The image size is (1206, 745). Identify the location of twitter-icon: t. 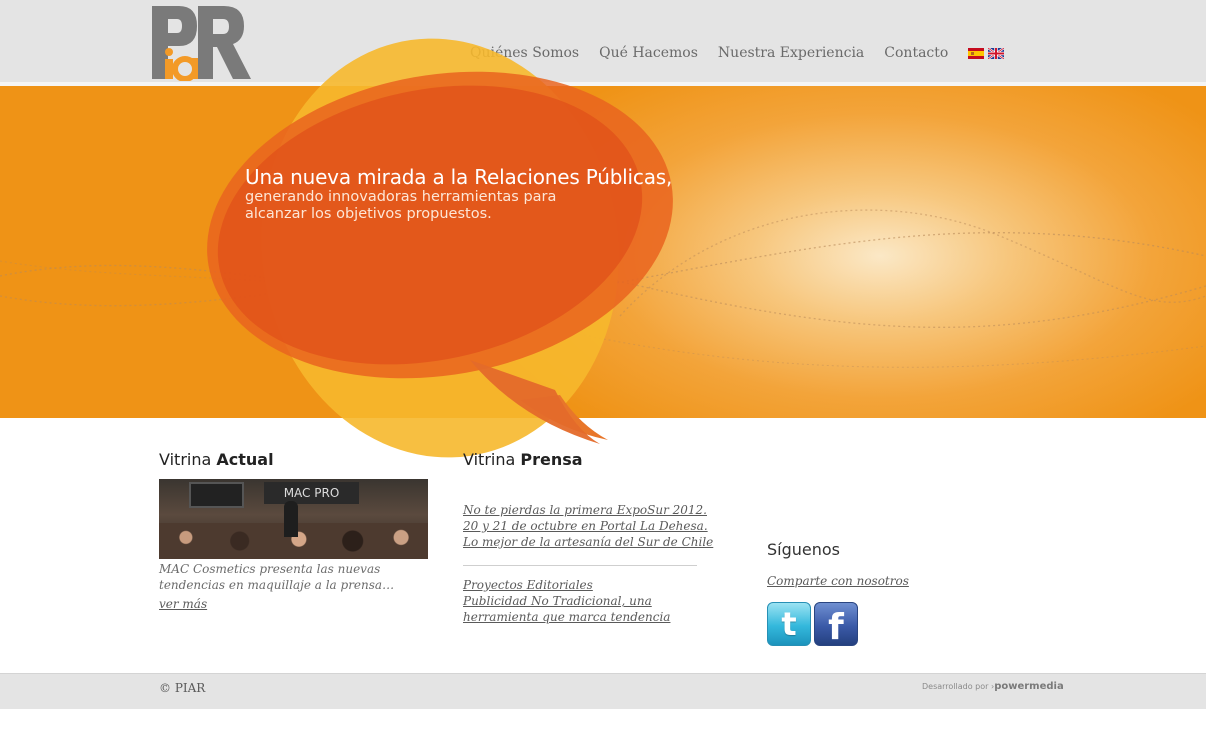
(789, 624).